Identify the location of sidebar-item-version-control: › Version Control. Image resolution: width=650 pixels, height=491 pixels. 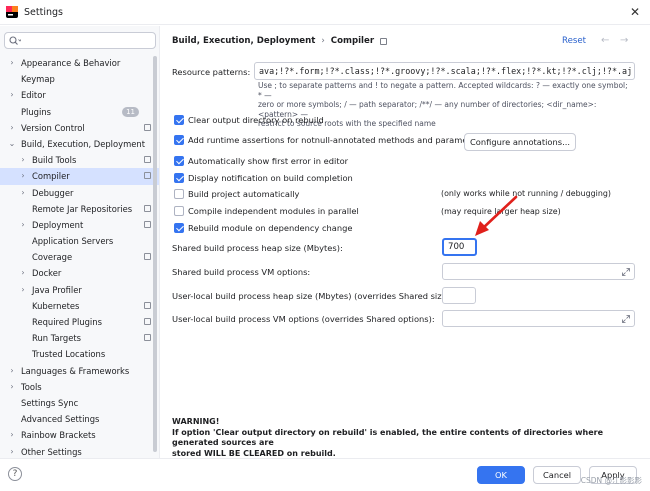
(79, 128).